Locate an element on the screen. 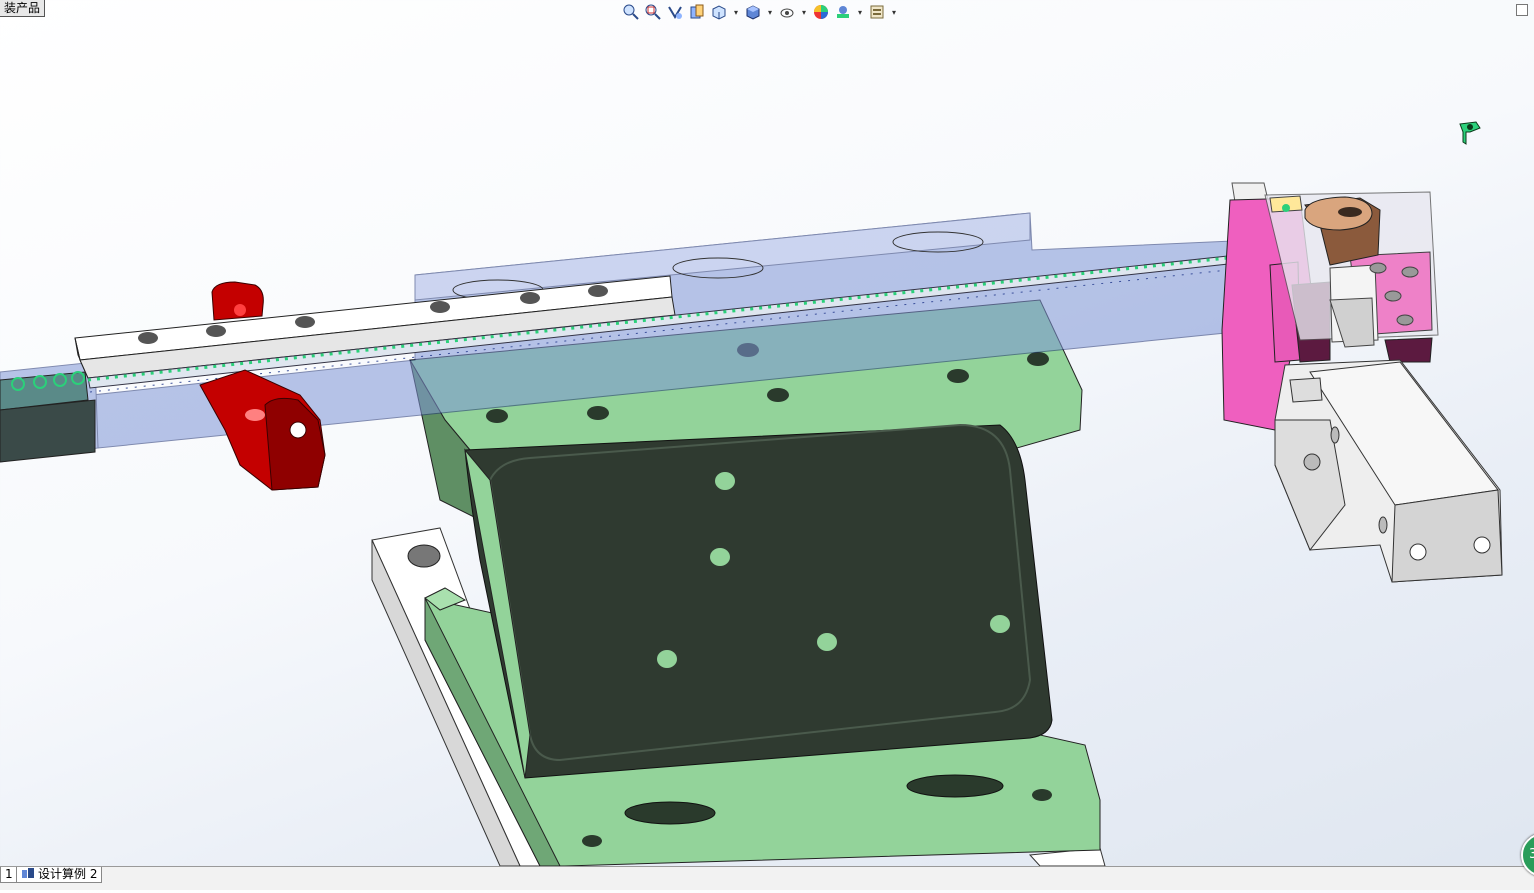  aluminum-profile is located at coordinates (1388, 471).